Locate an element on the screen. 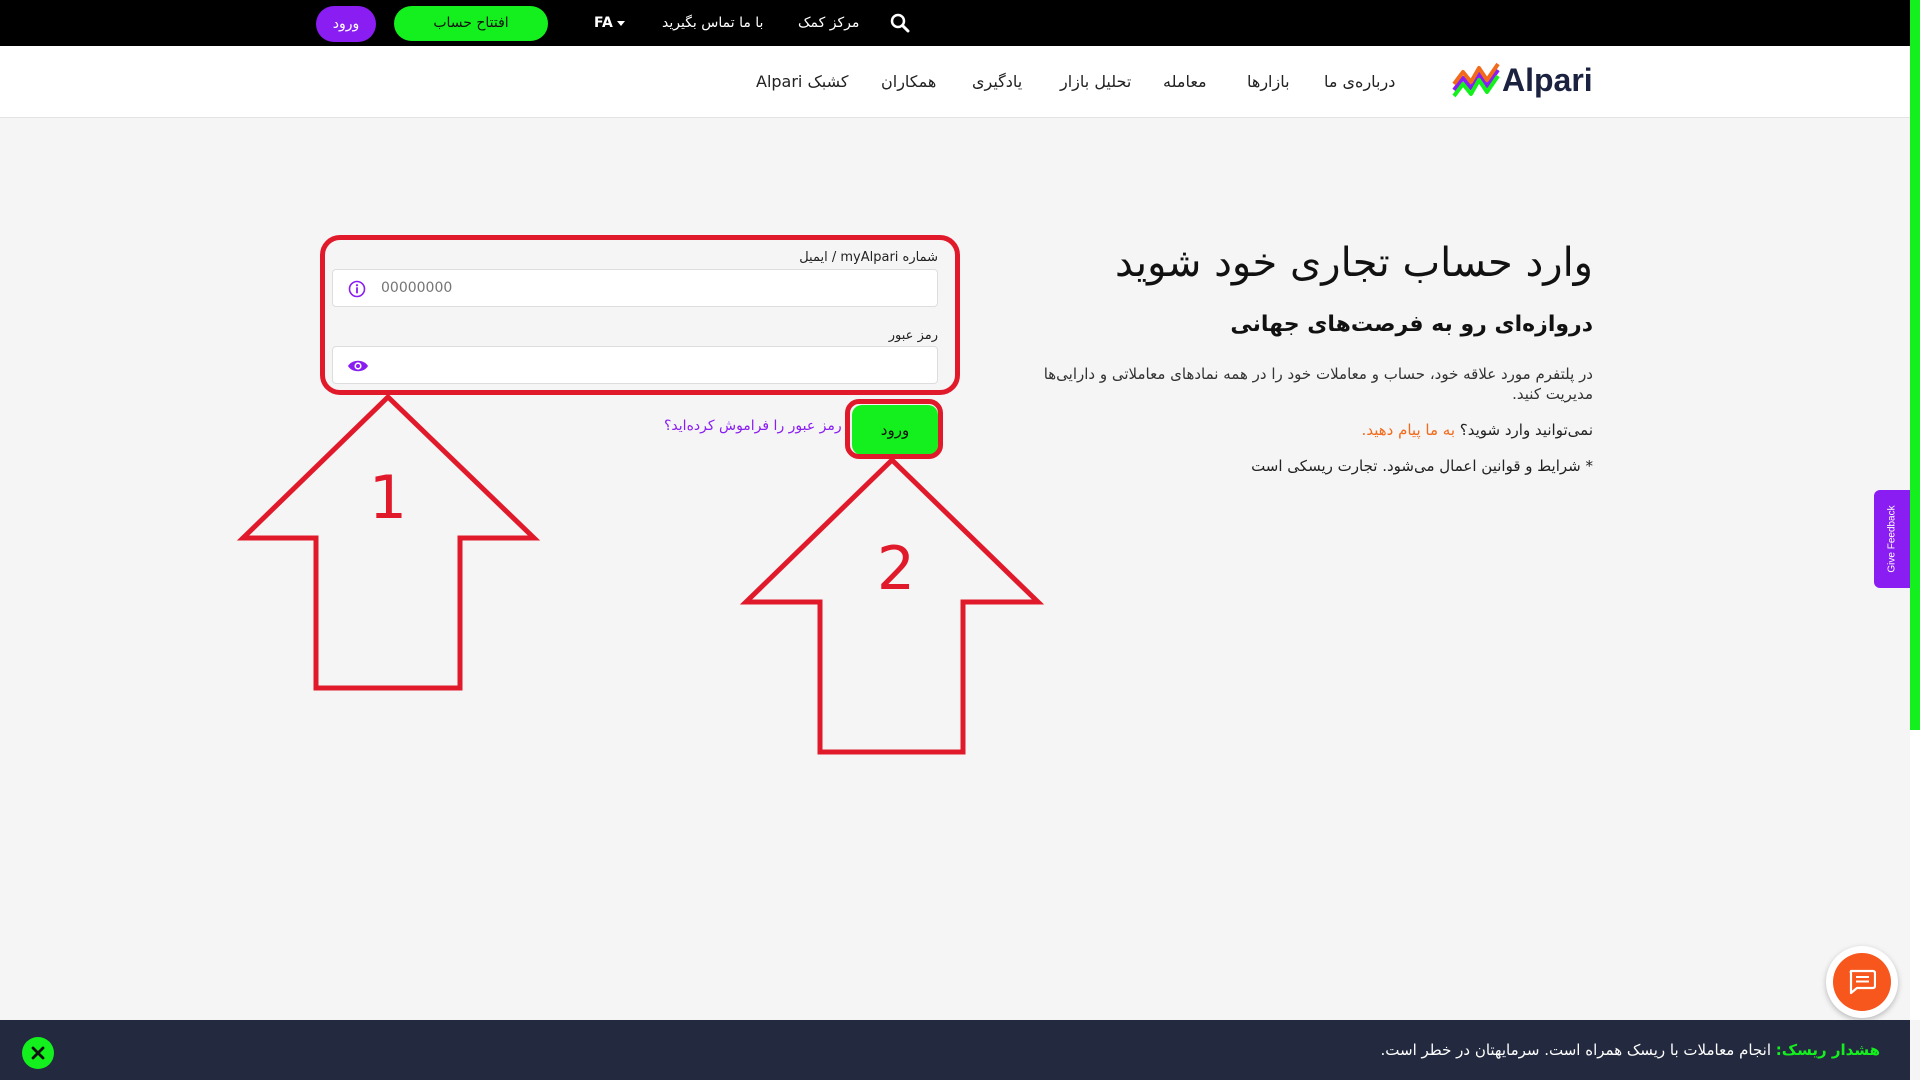 This screenshot has height=1080, width=1920. chat-button-inner is located at coordinates (1862, 982).